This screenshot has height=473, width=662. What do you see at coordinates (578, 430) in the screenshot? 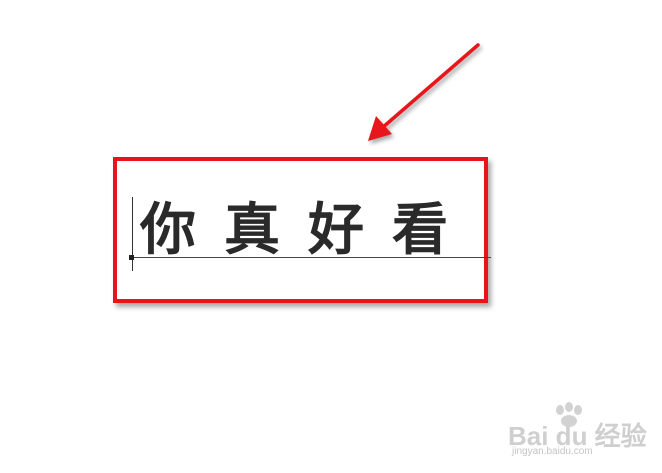
I see `watermark: Bai du 经验 jingyan.baidu.com` at bounding box center [578, 430].